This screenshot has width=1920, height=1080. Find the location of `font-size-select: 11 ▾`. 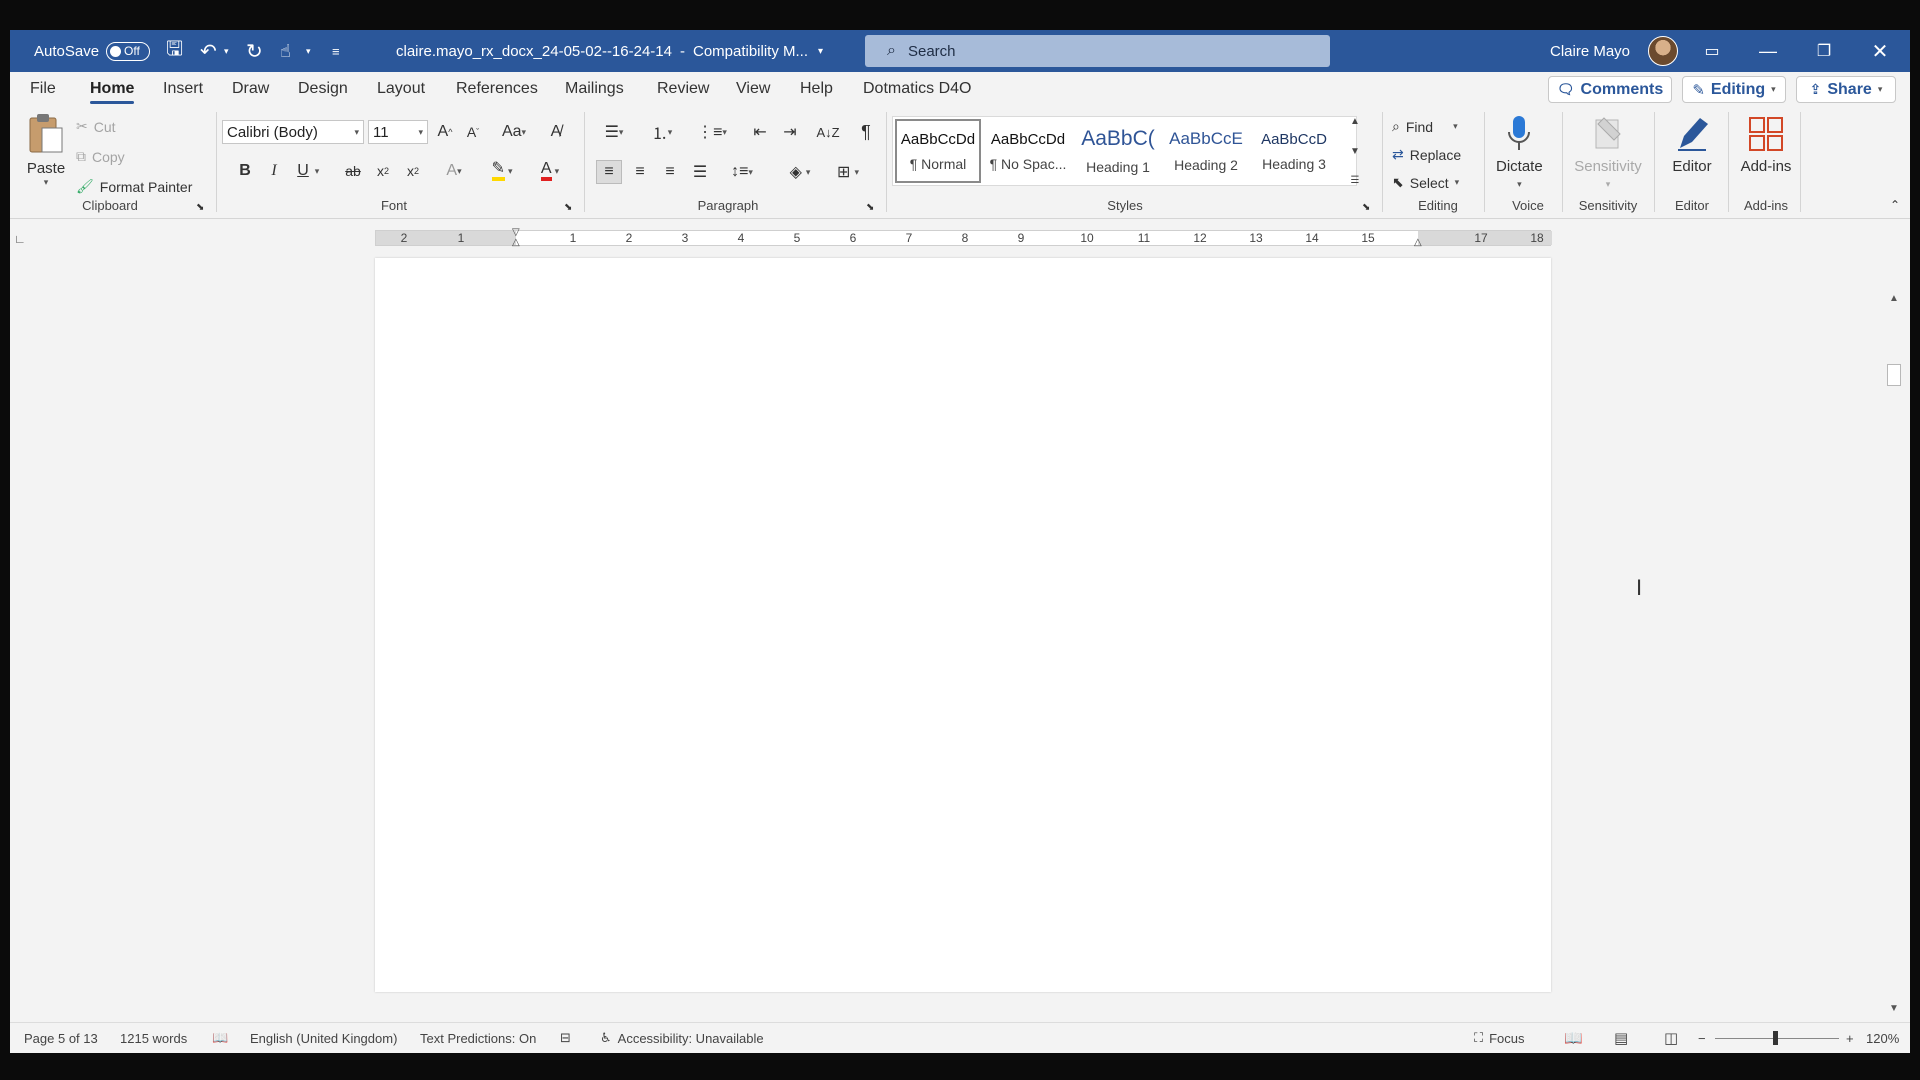

font-size-select: 11 ▾ is located at coordinates (398, 132).